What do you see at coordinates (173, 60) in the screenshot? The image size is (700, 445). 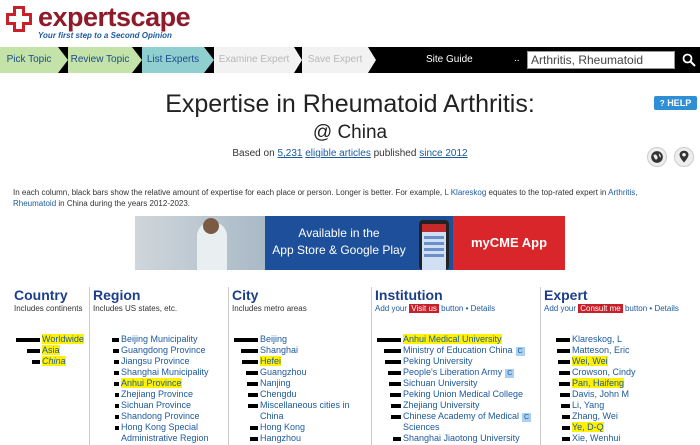 I see `step-list-experts: List Experts` at bounding box center [173, 60].